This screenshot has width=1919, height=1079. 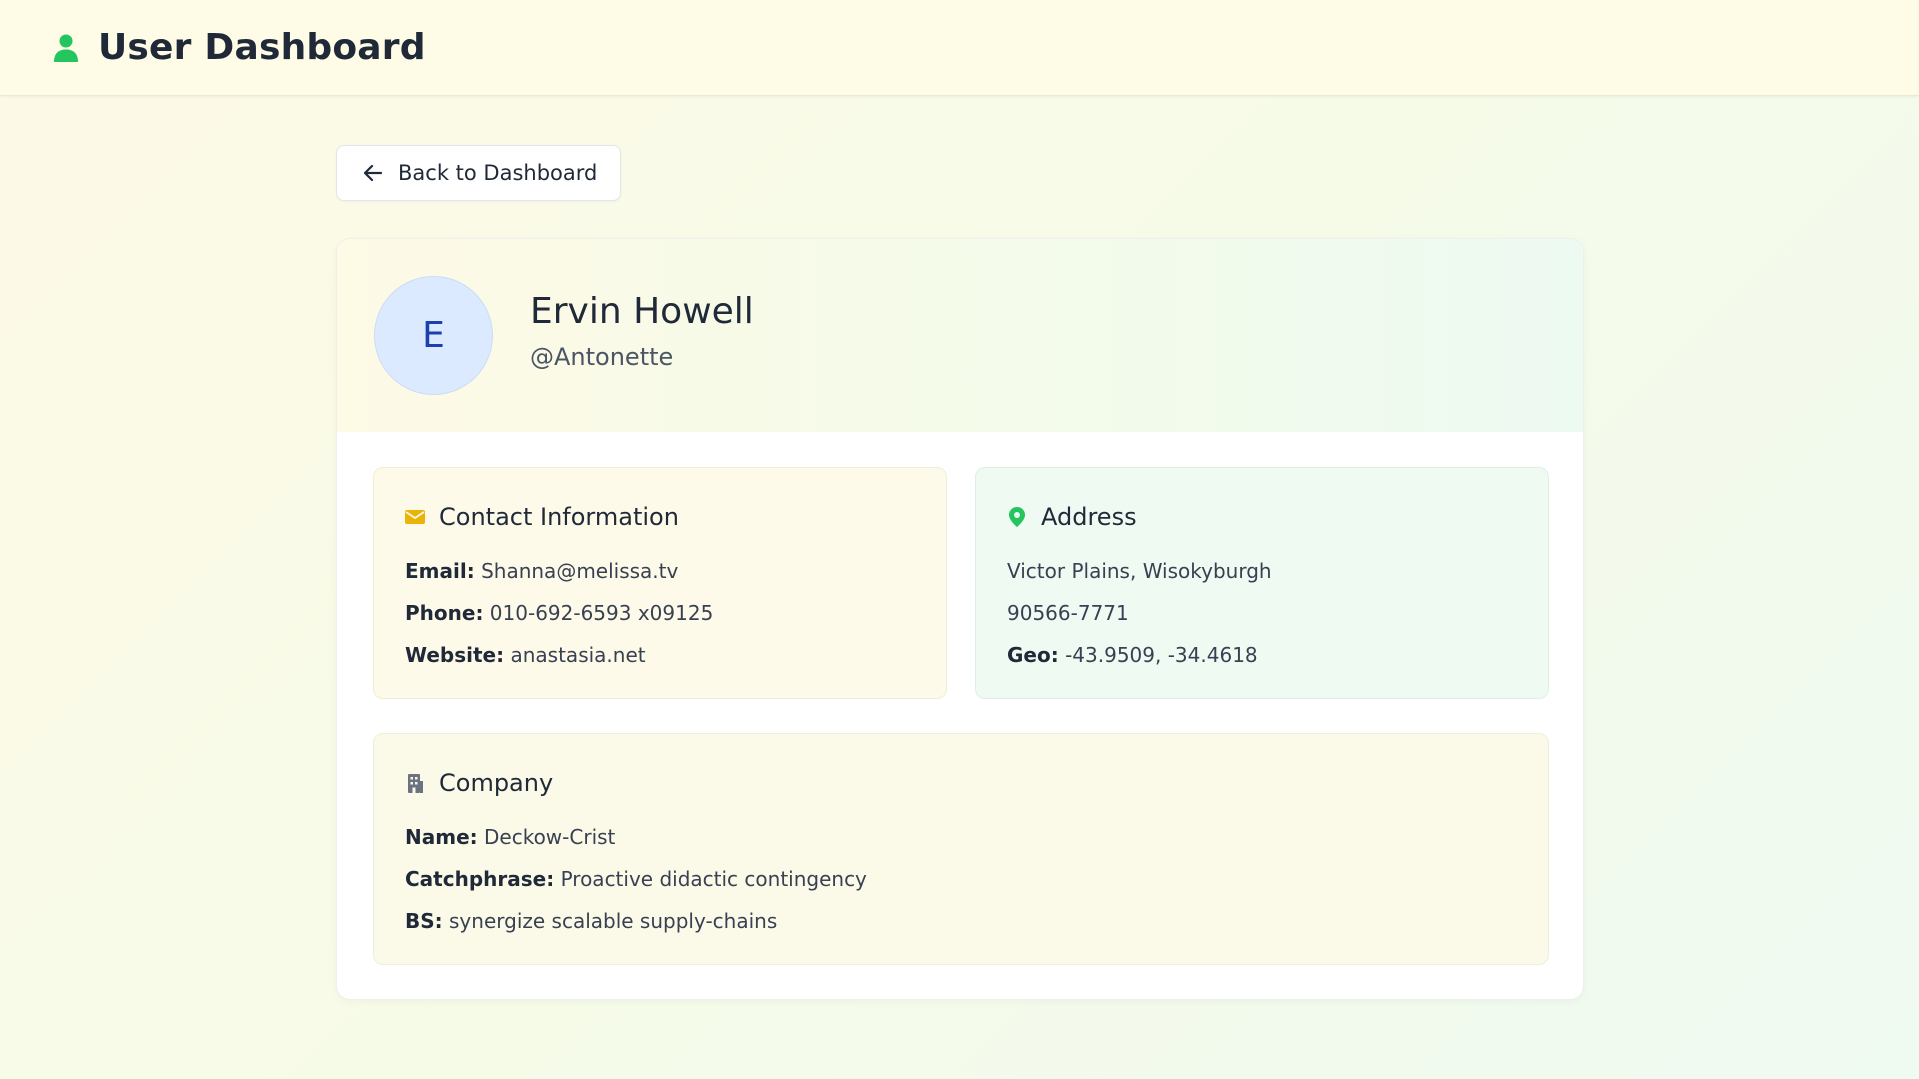 I want to click on back-to-dashboard-button: Back to Dashboard, so click(x=478, y=173).